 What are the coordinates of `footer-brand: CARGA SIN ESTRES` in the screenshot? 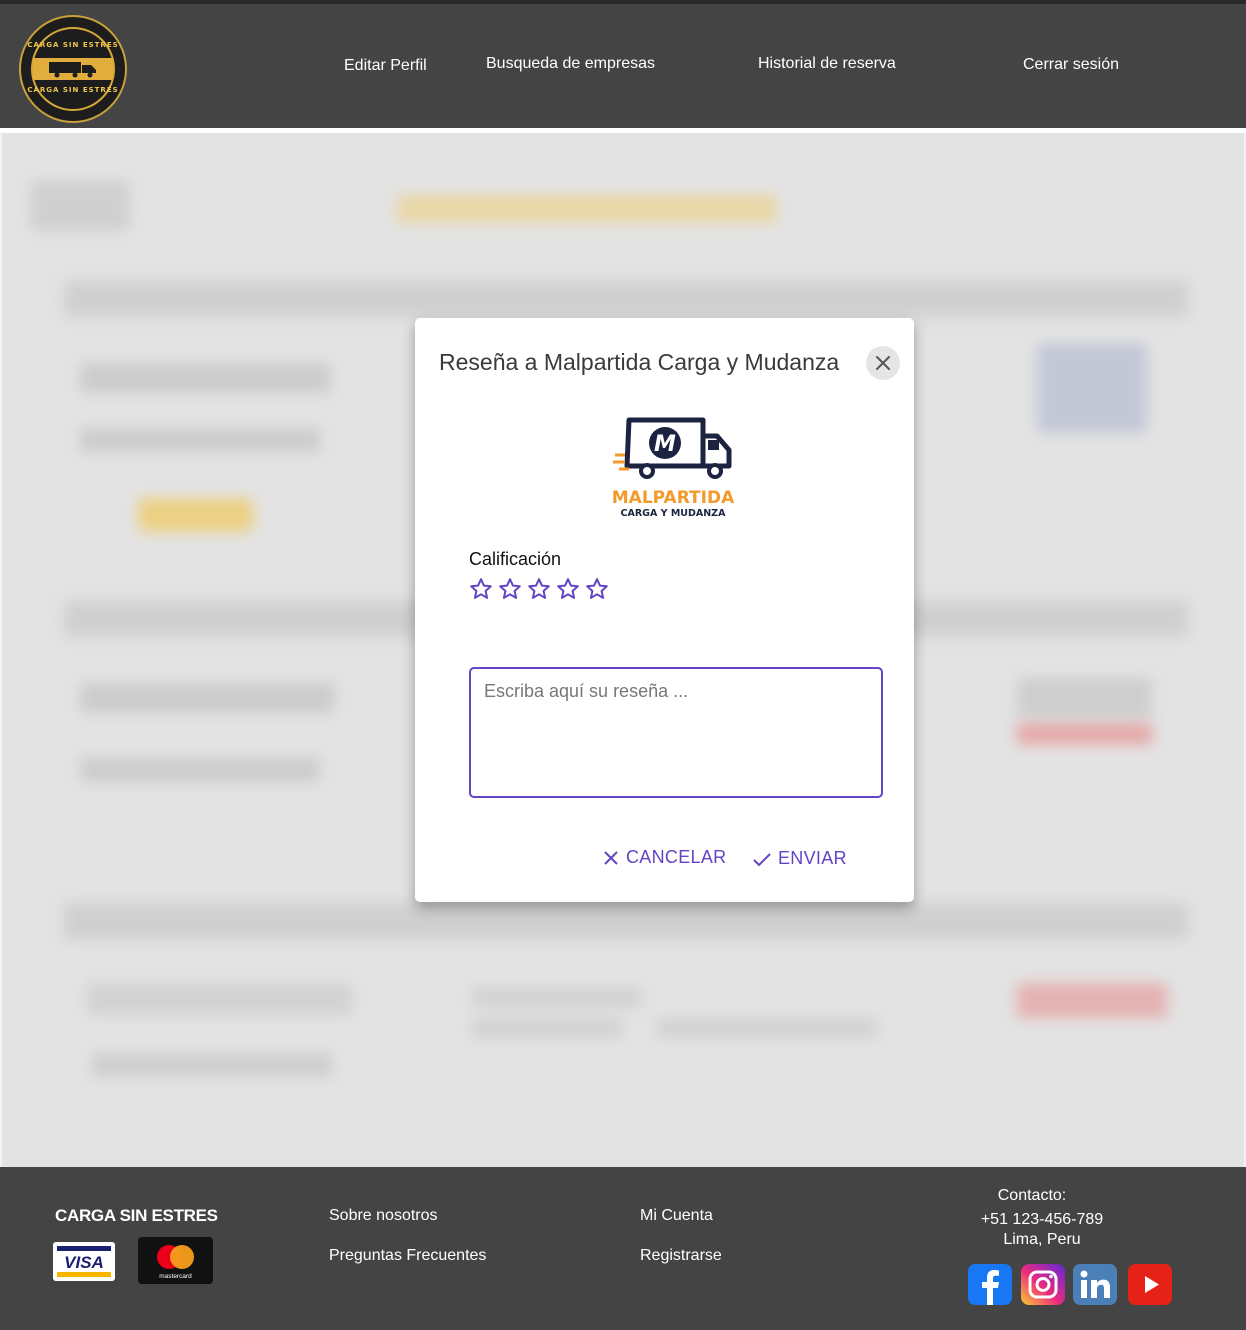 It's located at (136, 1215).